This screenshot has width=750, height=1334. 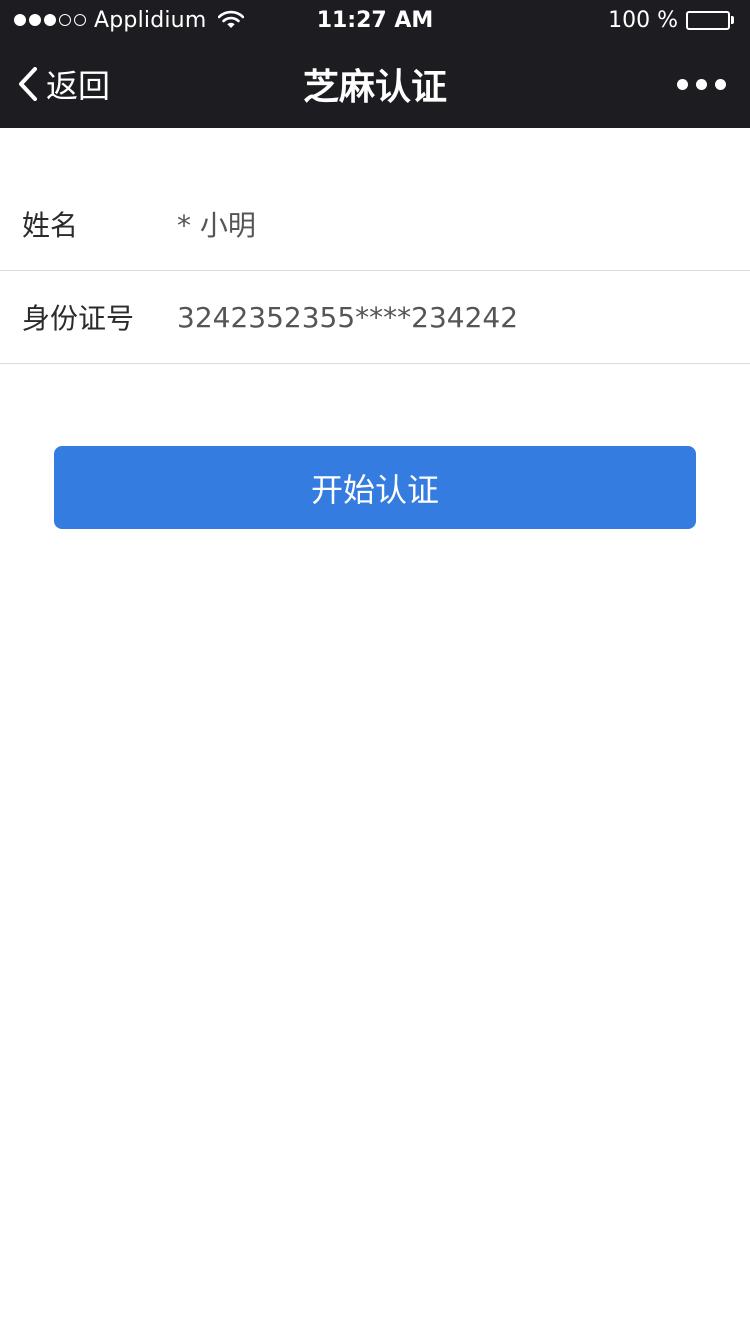 I want to click on name-row: 姓名 * 小明, so click(x=375, y=224).